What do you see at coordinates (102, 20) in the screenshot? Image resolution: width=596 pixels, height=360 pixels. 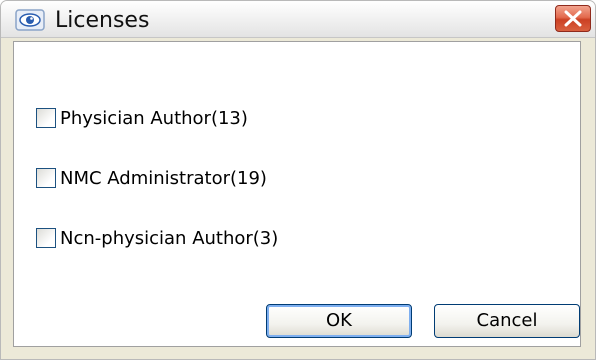 I see `dialog-title: Licenses` at bounding box center [102, 20].